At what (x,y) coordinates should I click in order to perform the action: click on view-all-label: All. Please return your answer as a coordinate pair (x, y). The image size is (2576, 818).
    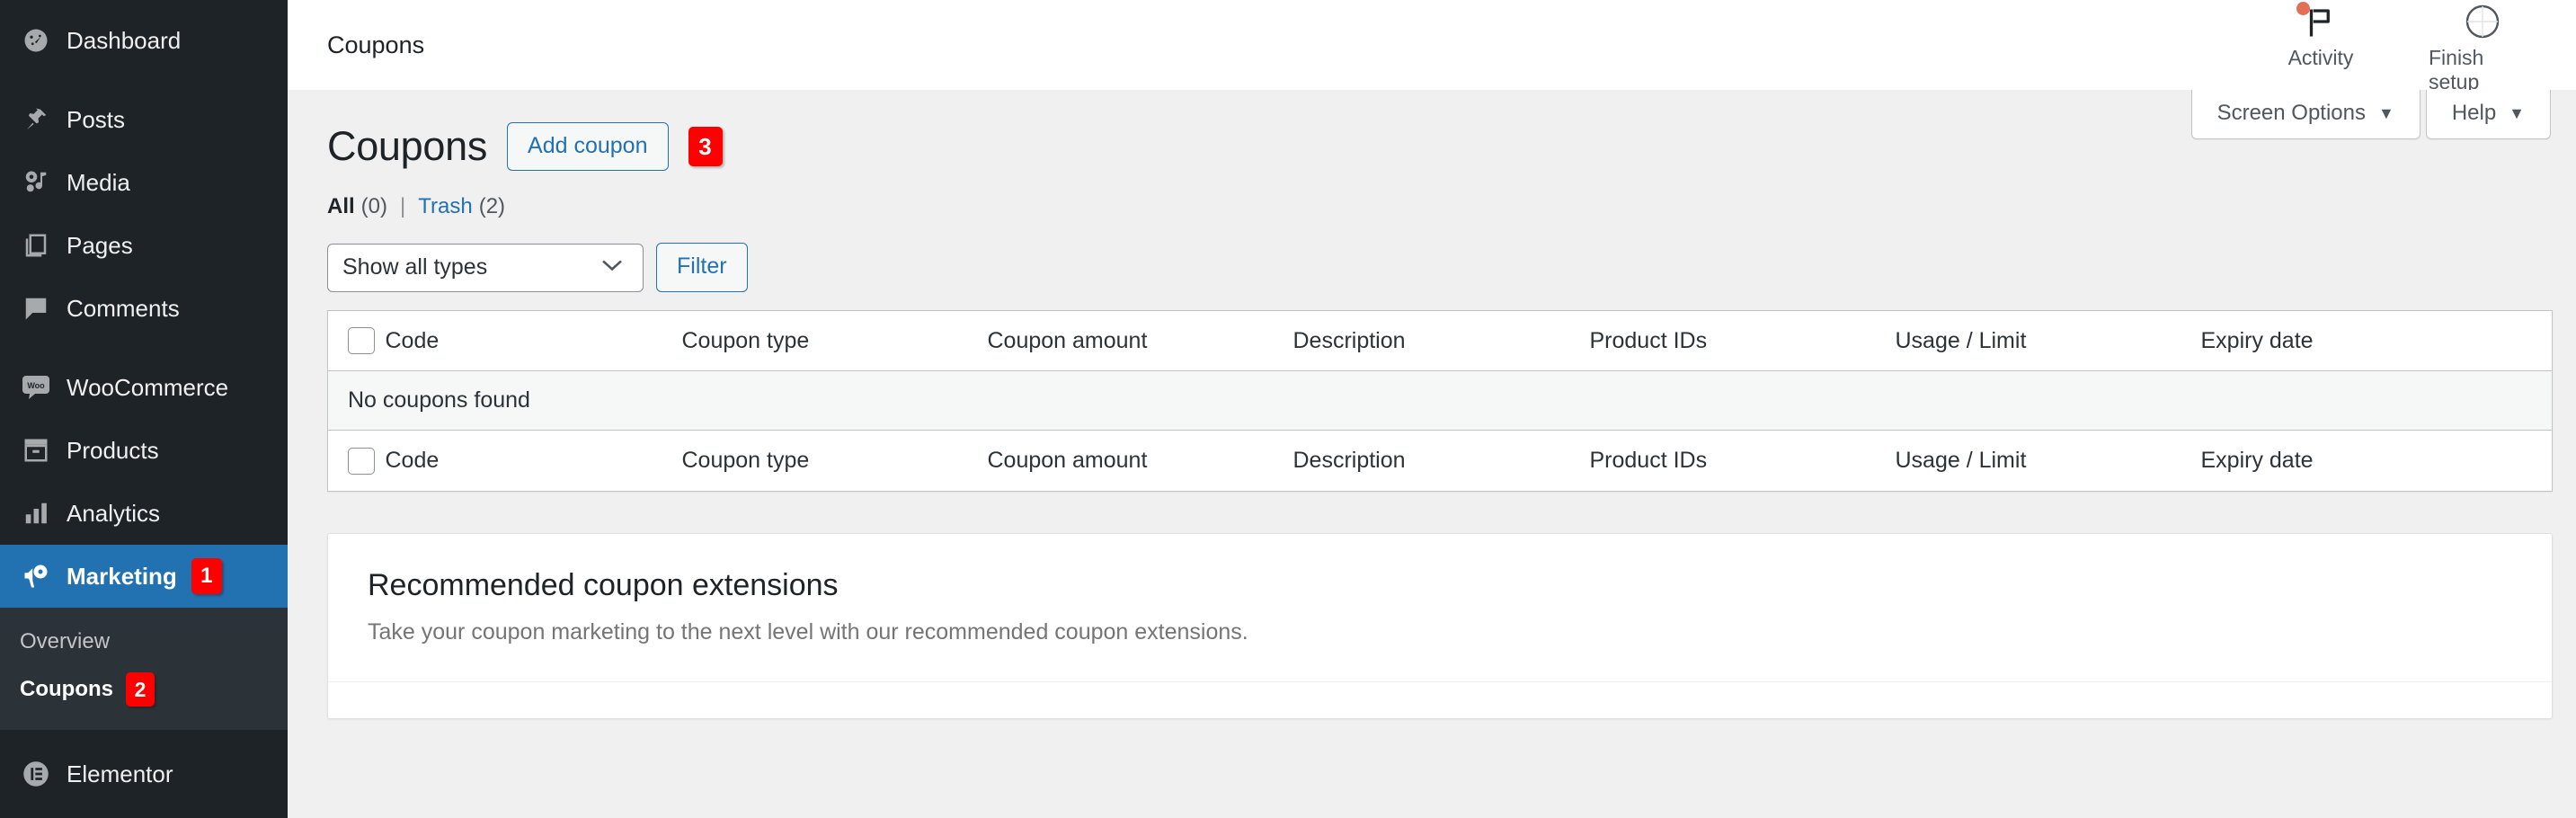
    Looking at the image, I should click on (341, 206).